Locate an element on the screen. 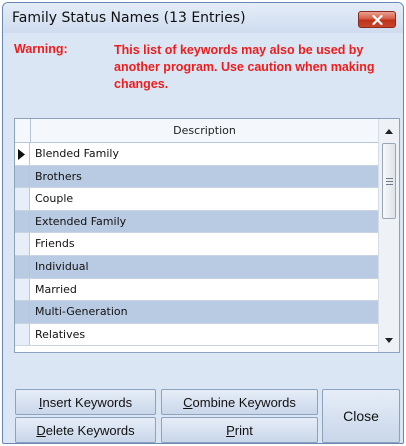 The image size is (406, 446). close-window-button is located at coordinates (377, 19).